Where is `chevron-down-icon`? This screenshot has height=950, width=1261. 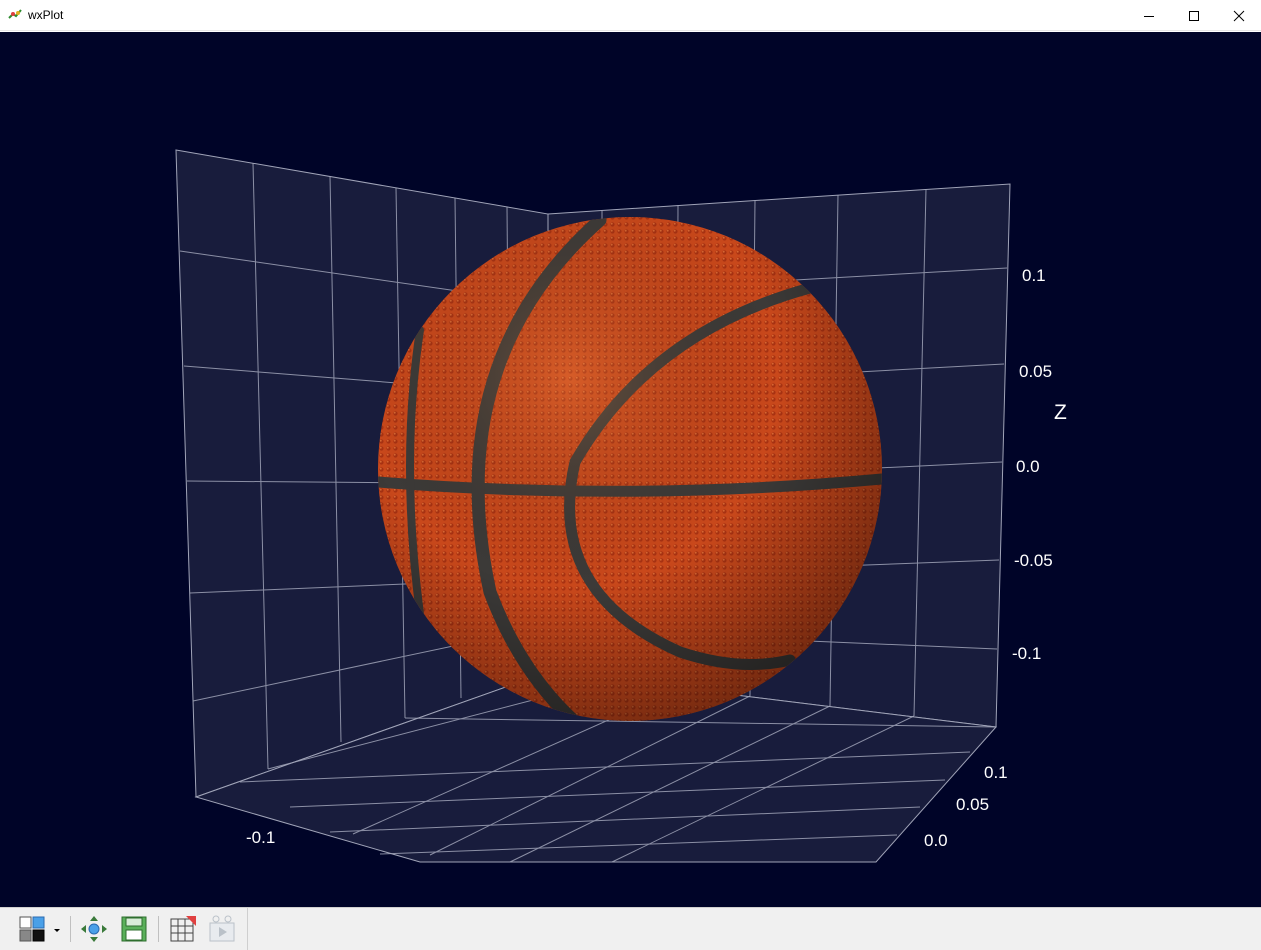
chevron-down-icon is located at coordinates (57, 930).